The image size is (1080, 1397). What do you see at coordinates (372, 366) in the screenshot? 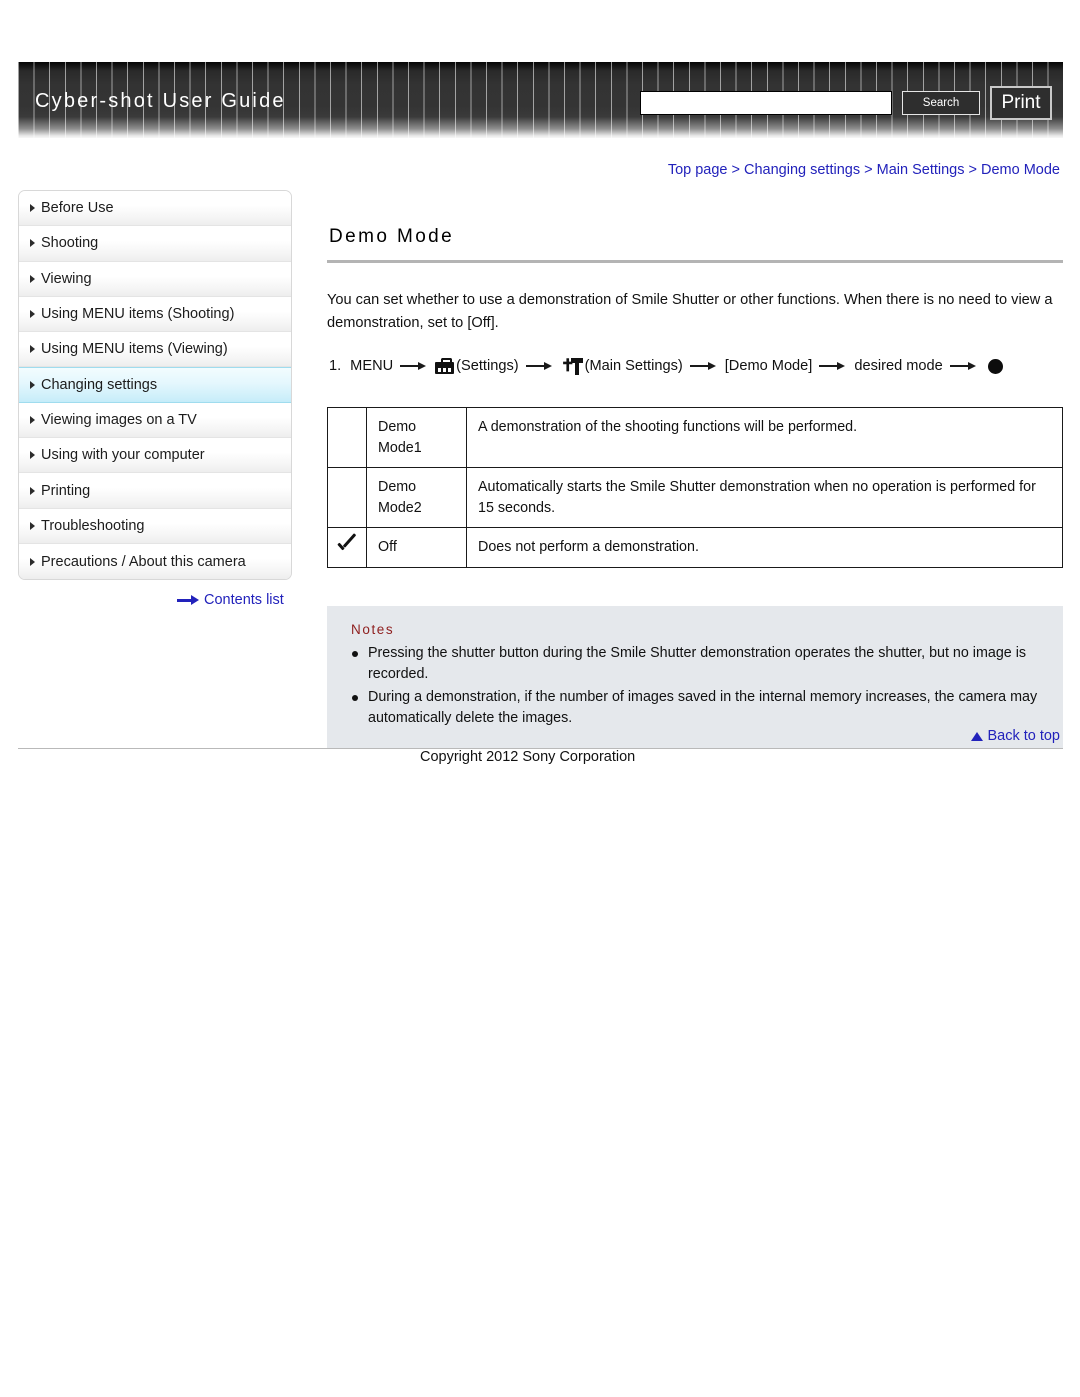
I see `step-menu-label: MENU` at bounding box center [372, 366].